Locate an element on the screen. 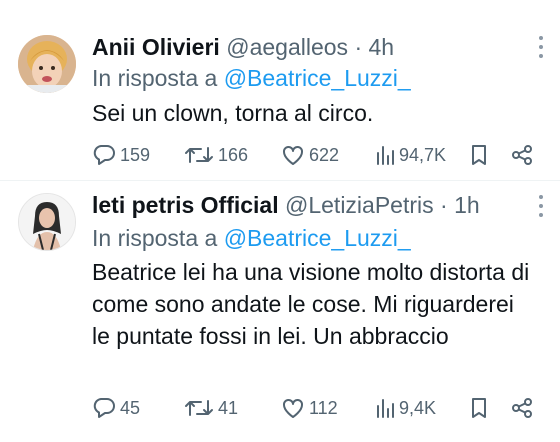 The width and height of the screenshot is (560, 442). tweet-header: leti petris Official @LetiziaPetris · 1h is located at coordinates (286, 205).